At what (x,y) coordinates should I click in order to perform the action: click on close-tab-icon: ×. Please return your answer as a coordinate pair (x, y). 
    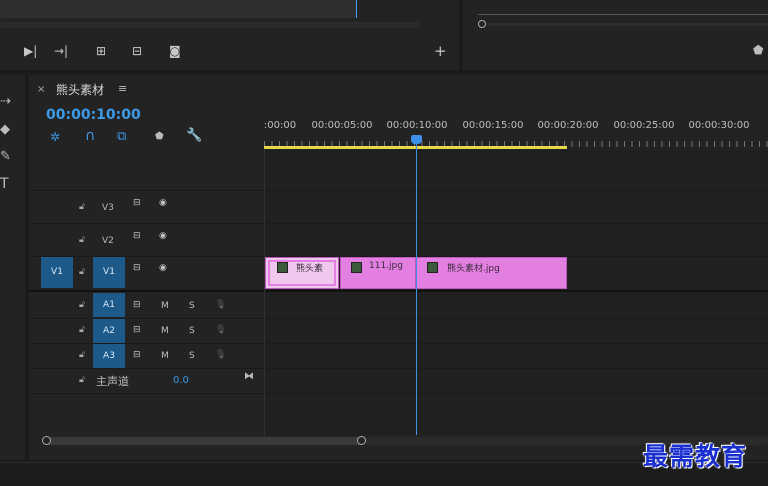
    Looking at the image, I should click on (41, 89).